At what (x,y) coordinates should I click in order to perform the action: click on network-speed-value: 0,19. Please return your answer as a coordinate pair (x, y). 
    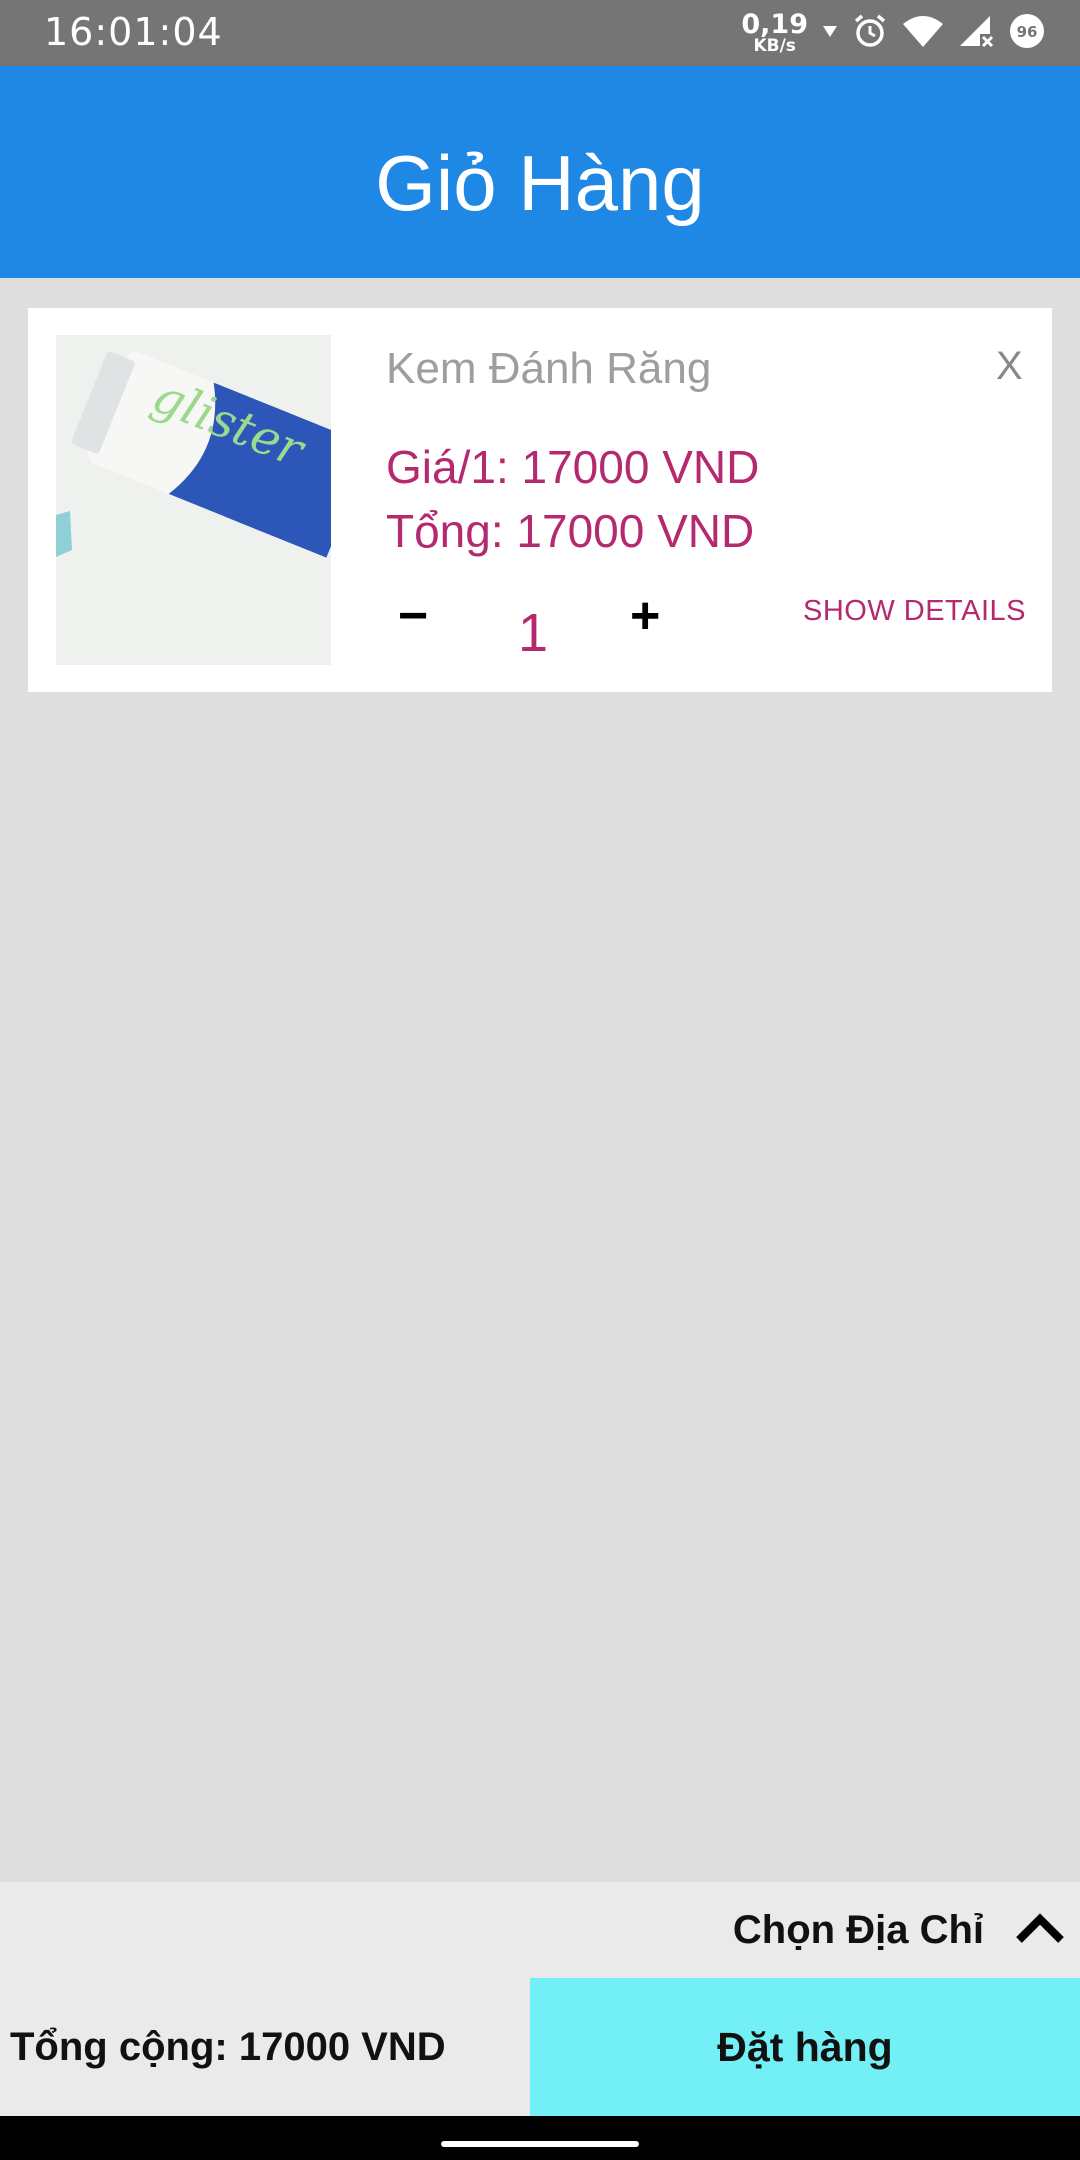
    Looking at the image, I should click on (774, 24).